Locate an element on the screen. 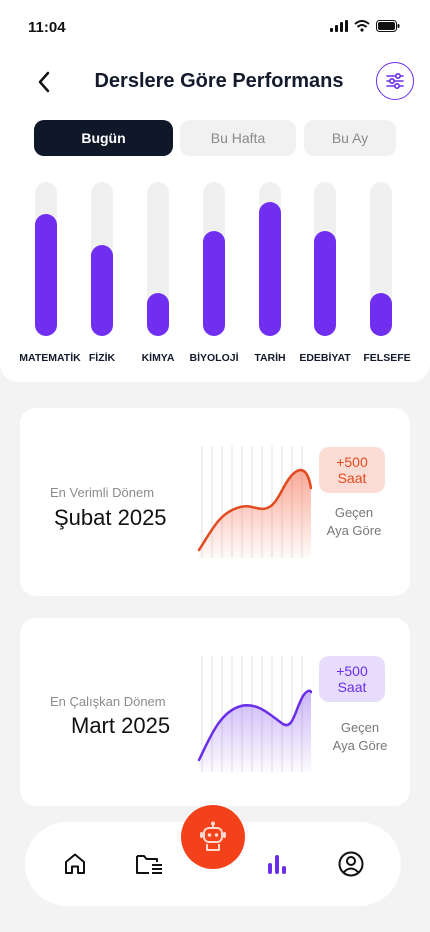 The width and height of the screenshot is (430, 932). home-icon is located at coordinates (75, 863).